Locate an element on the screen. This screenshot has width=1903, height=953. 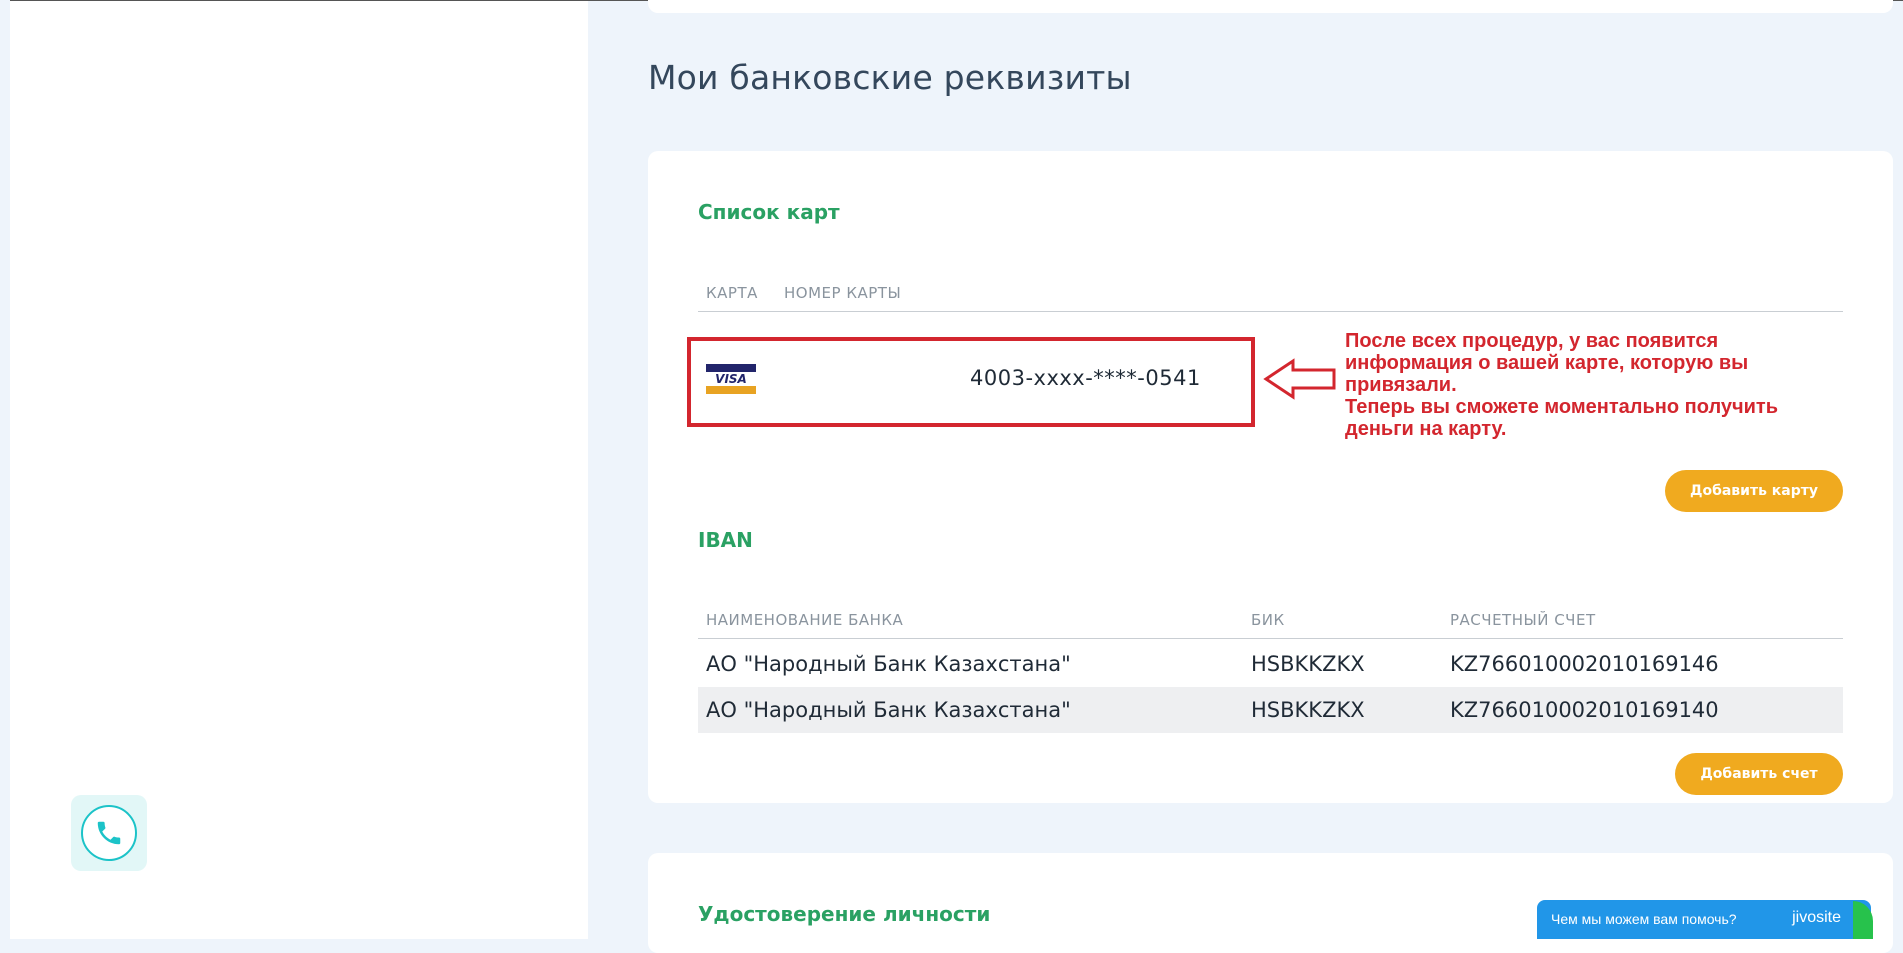
column-header-bank-name: НАИМЕНОВАНИЕ БАНКА is located at coordinates (805, 620).